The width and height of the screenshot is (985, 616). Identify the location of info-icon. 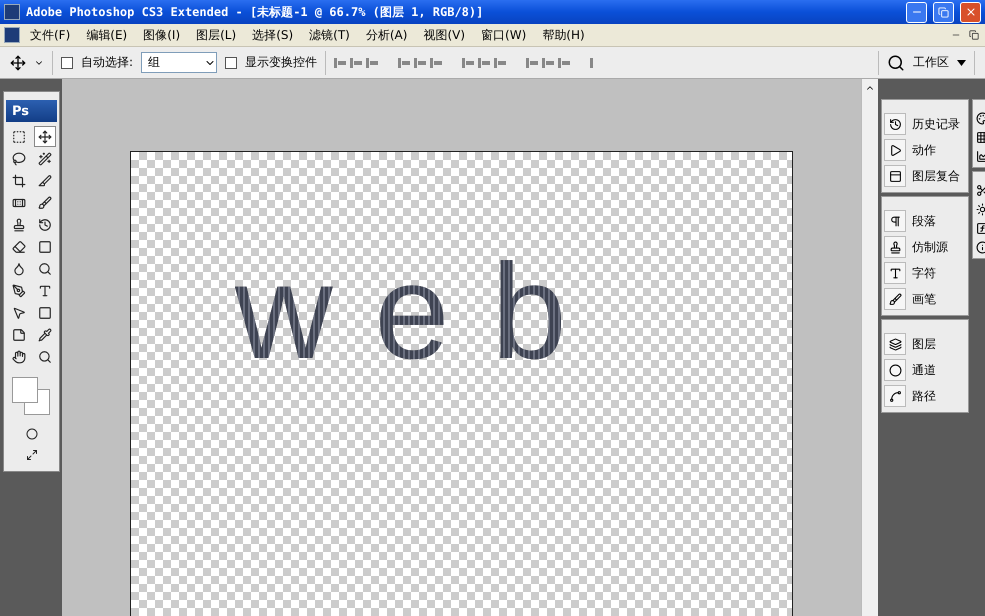
(980, 247).